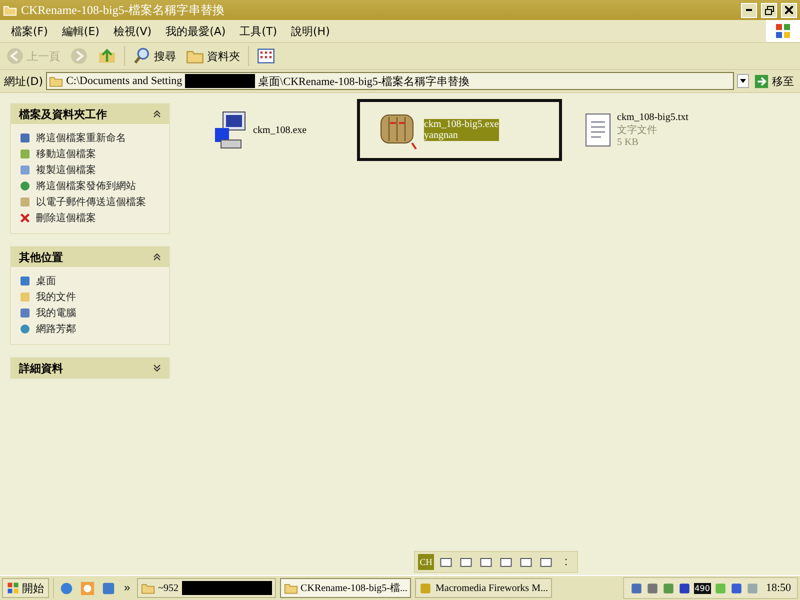 The width and height of the screenshot is (800, 600). Describe the element at coordinates (195, 31) in the screenshot. I see `menu-item: 我的最愛(A)` at that location.